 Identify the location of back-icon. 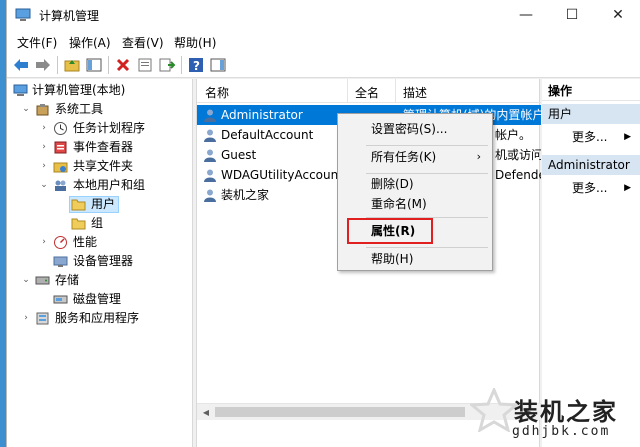
(21, 65).